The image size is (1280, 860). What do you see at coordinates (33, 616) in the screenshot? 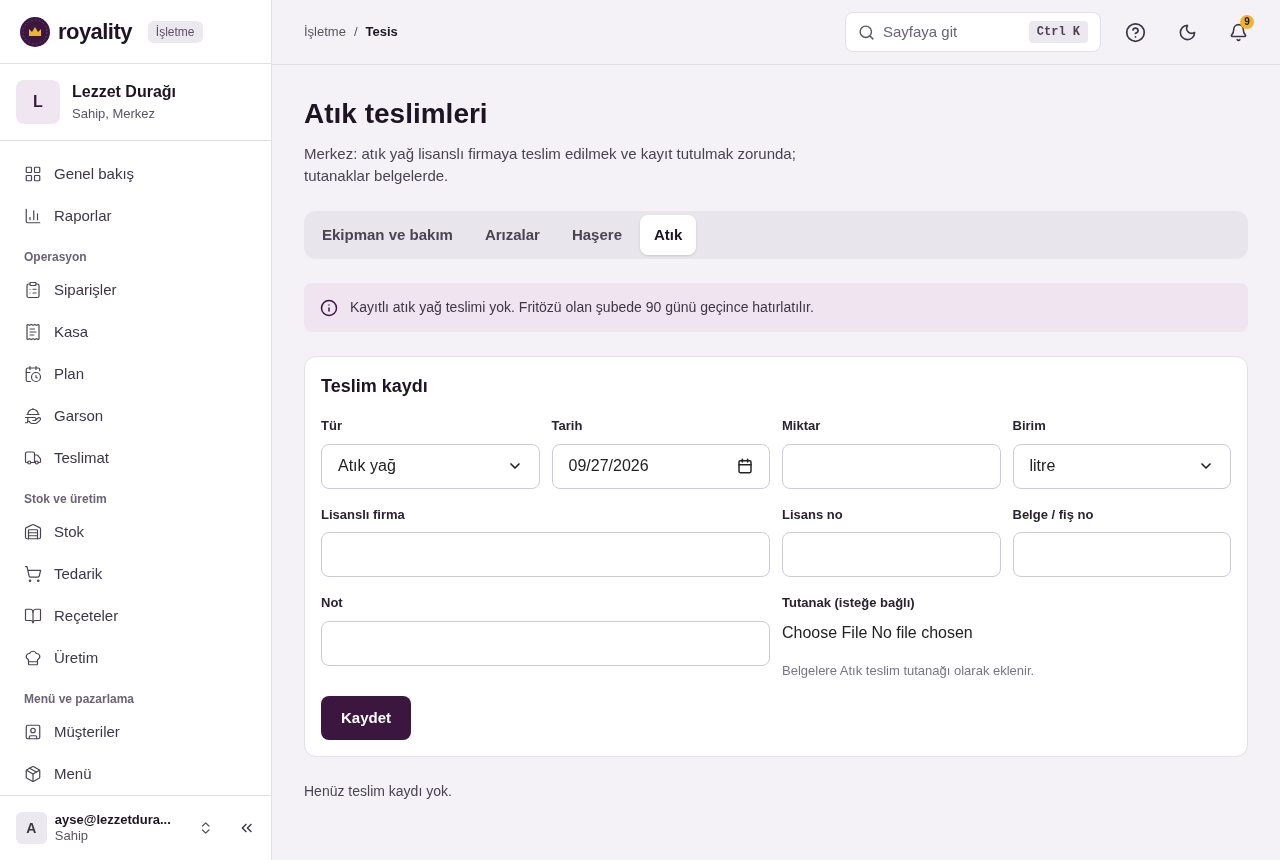
I see `book-icon` at bounding box center [33, 616].